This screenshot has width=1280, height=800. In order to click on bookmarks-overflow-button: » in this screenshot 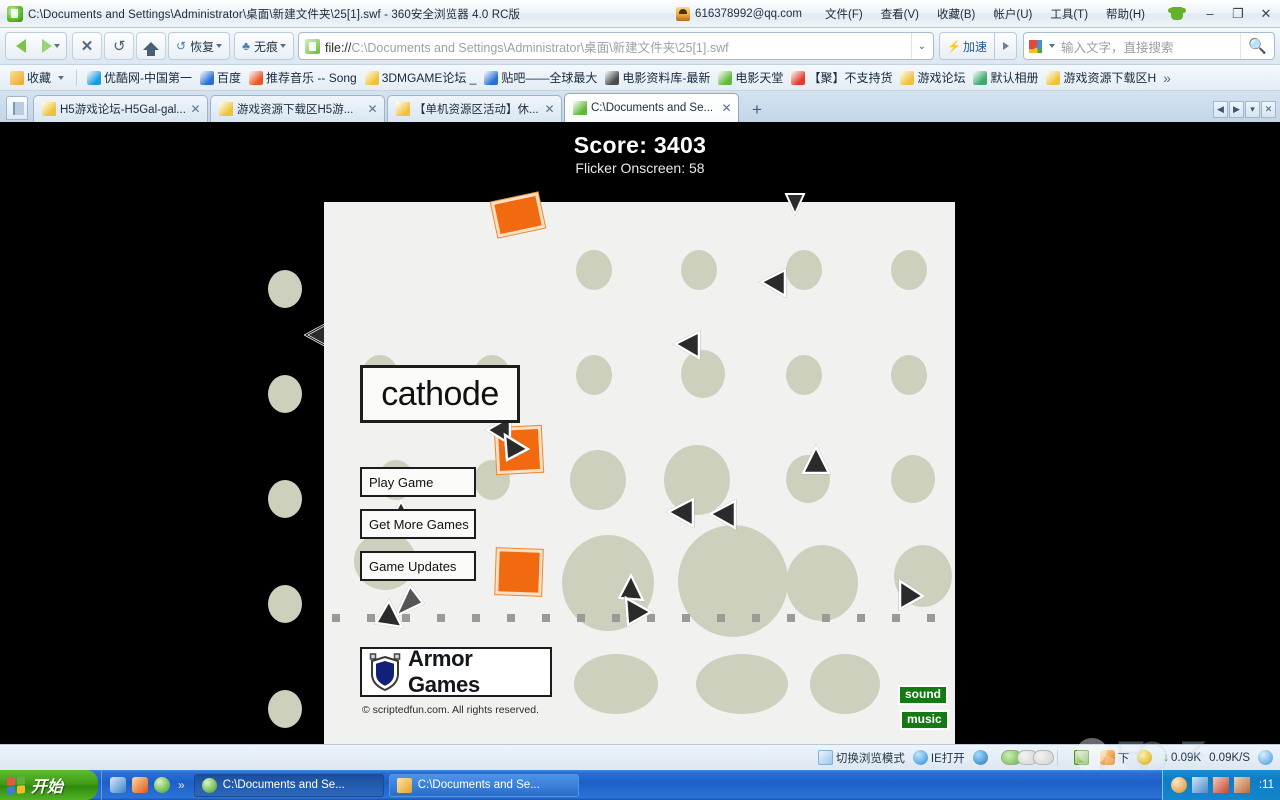, I will do `click(1167, 78)`.